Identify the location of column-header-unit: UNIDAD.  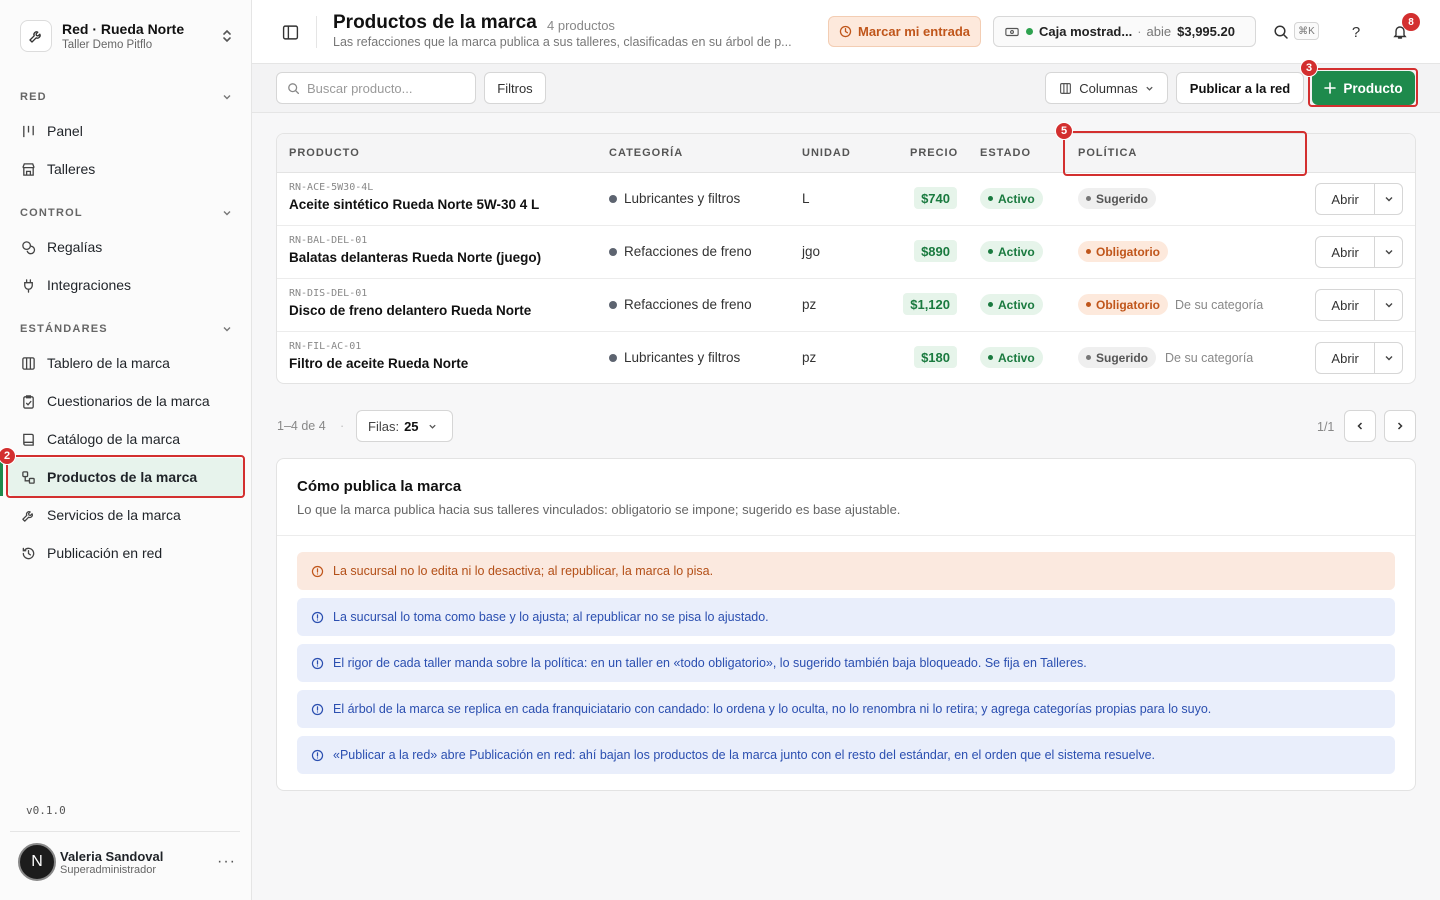
(826, 153).